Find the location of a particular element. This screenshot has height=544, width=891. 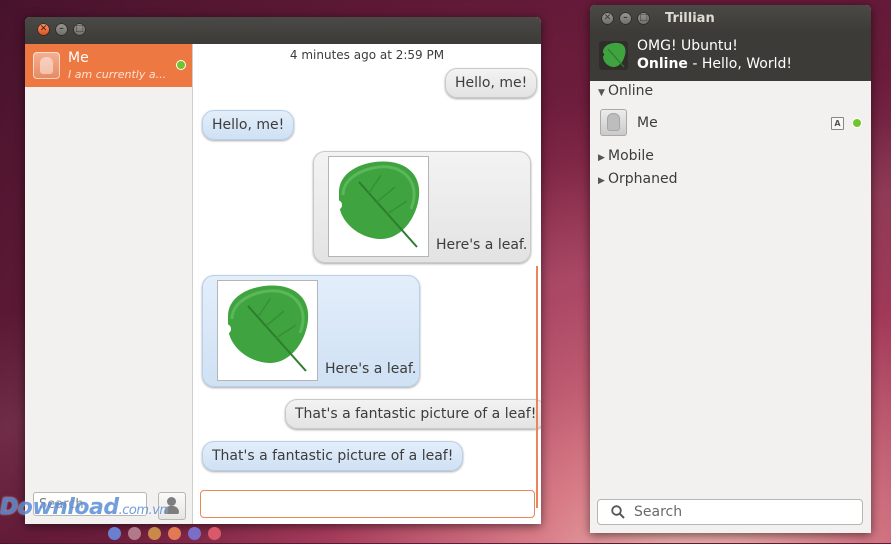

chevron-down-icon: ▼ is located at coordinates (601, 93).